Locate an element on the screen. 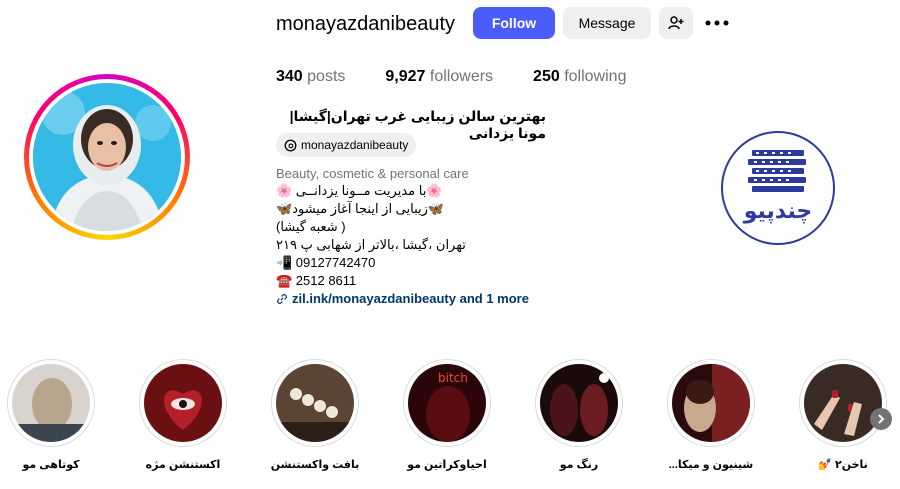 The height and width of the screenshot is (489, 900). more-horizontal-icon is located at coordinates (717, 23).